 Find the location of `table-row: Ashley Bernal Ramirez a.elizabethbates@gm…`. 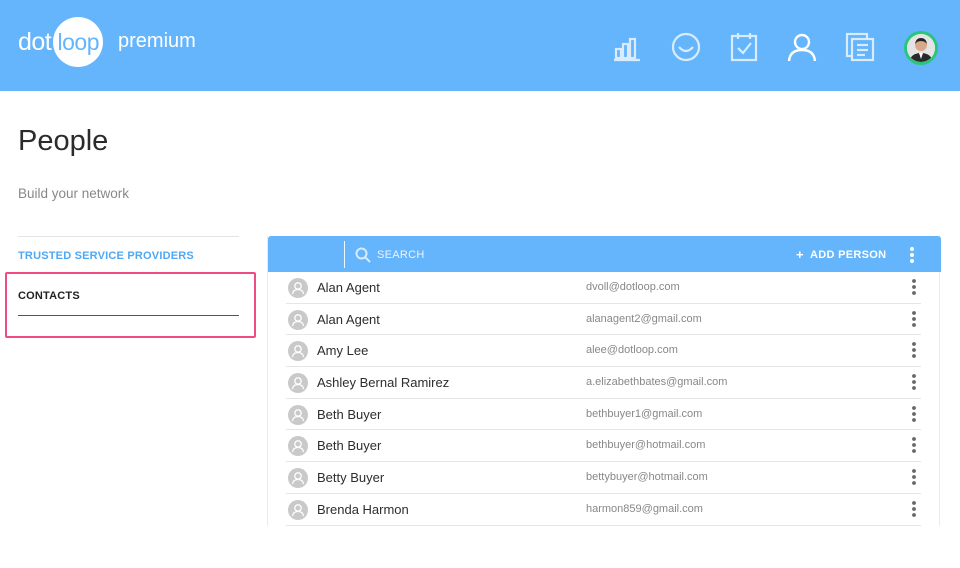

table-row: Ashley Bernal Ramirez a.elizabethbates@gm… is located at coordinates (603, 383).